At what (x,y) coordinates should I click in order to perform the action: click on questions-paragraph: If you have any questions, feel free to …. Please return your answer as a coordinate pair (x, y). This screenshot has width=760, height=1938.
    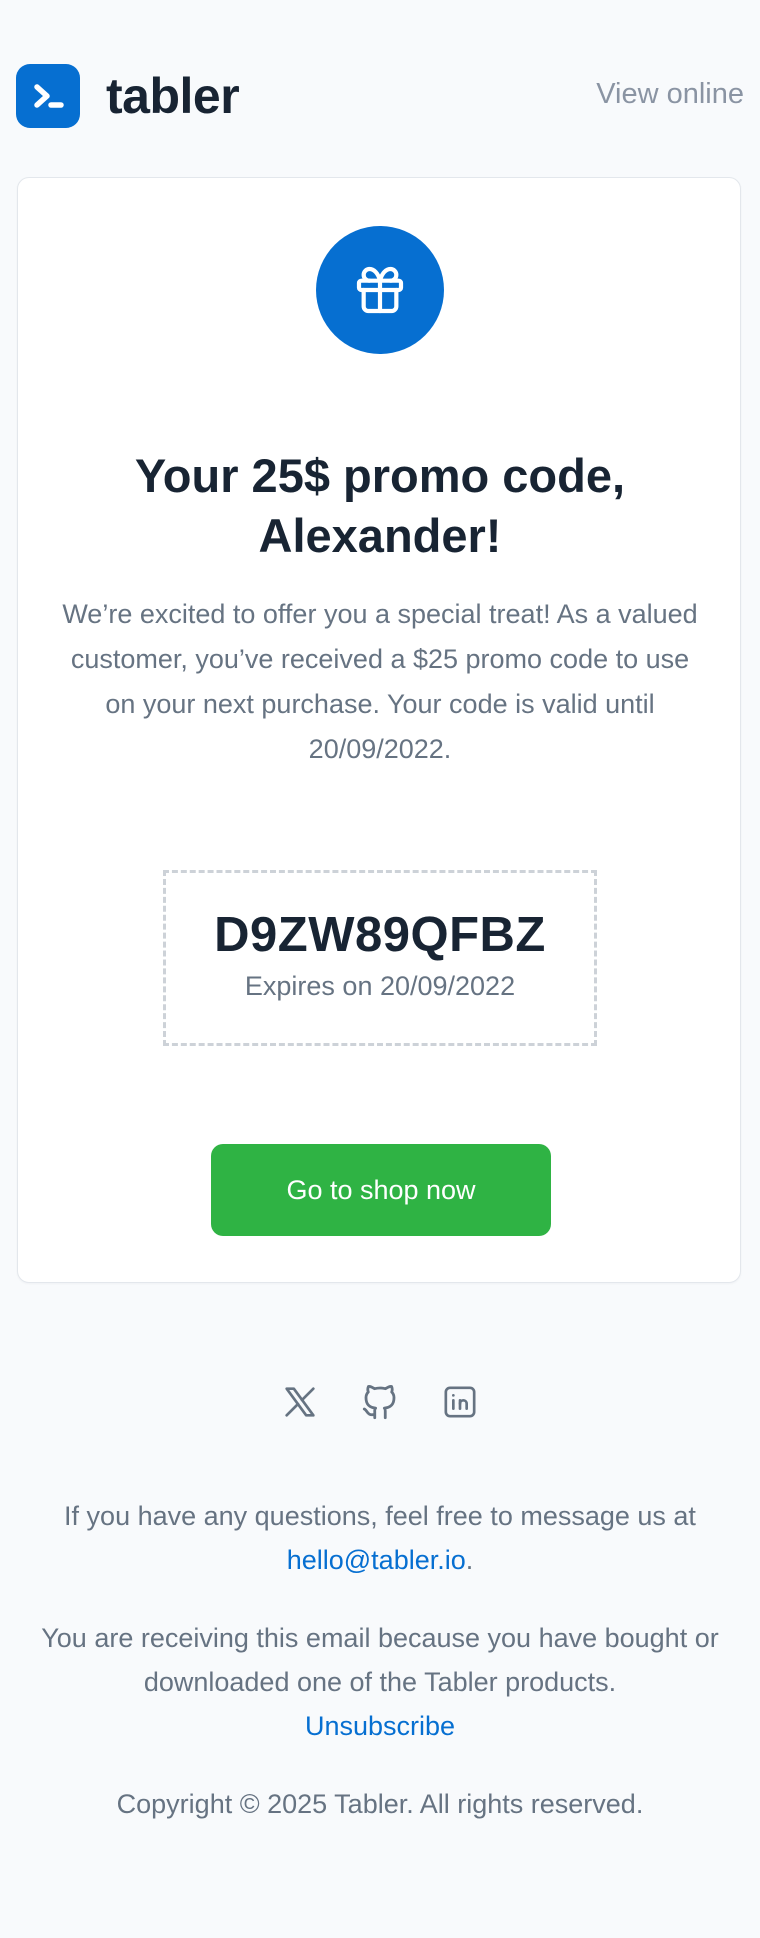
    Looking at the image, I should click on (380, 1538).